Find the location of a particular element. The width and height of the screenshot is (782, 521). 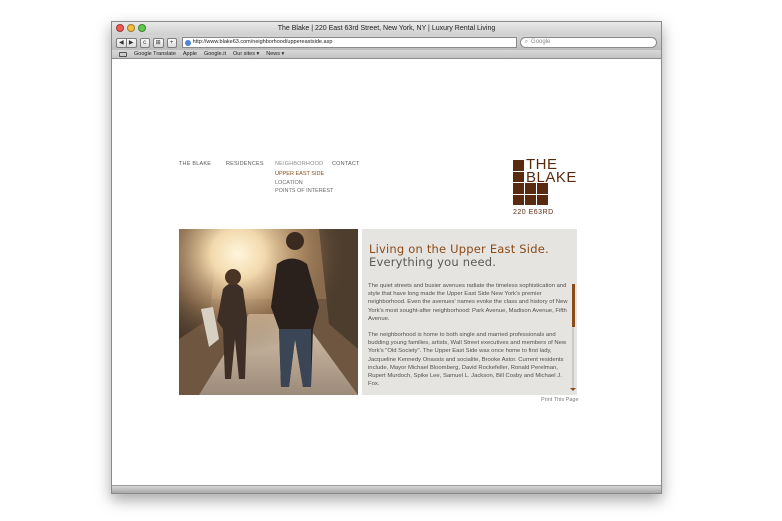

panel-heading: Living on the Upper East Side. is located at coordinates (459, 249).